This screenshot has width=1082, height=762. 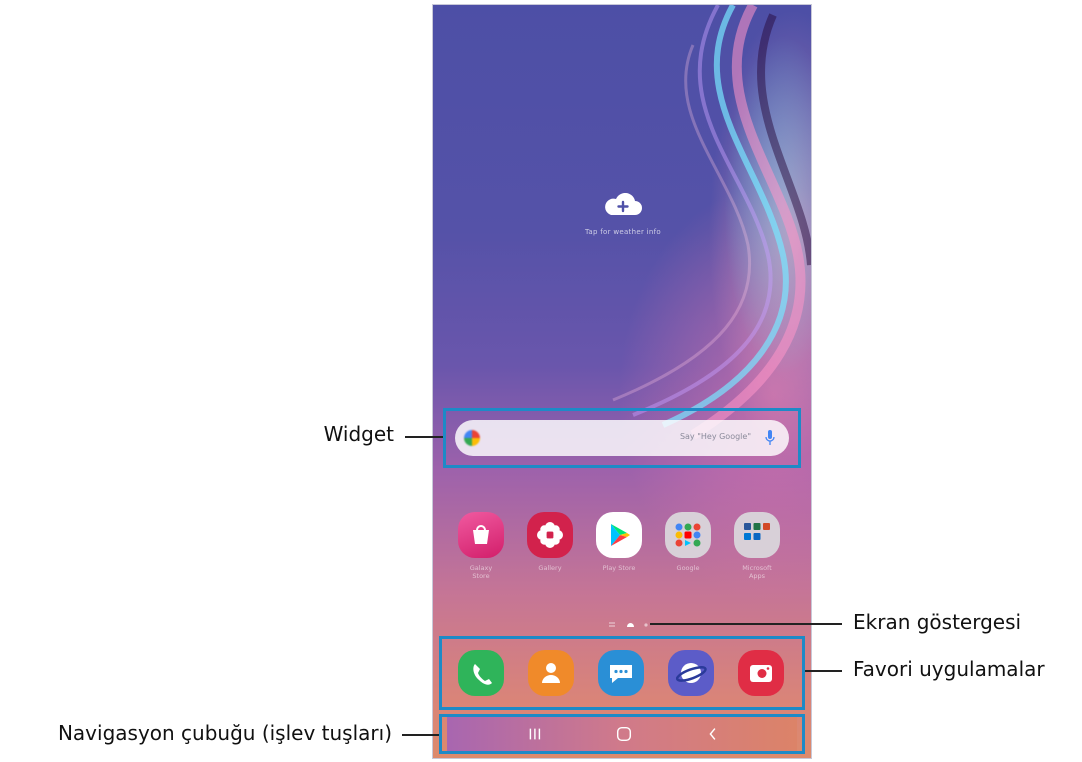 I want to click on screen-indicator-label: Ekran göstergesi, so click(x=937, y=622).